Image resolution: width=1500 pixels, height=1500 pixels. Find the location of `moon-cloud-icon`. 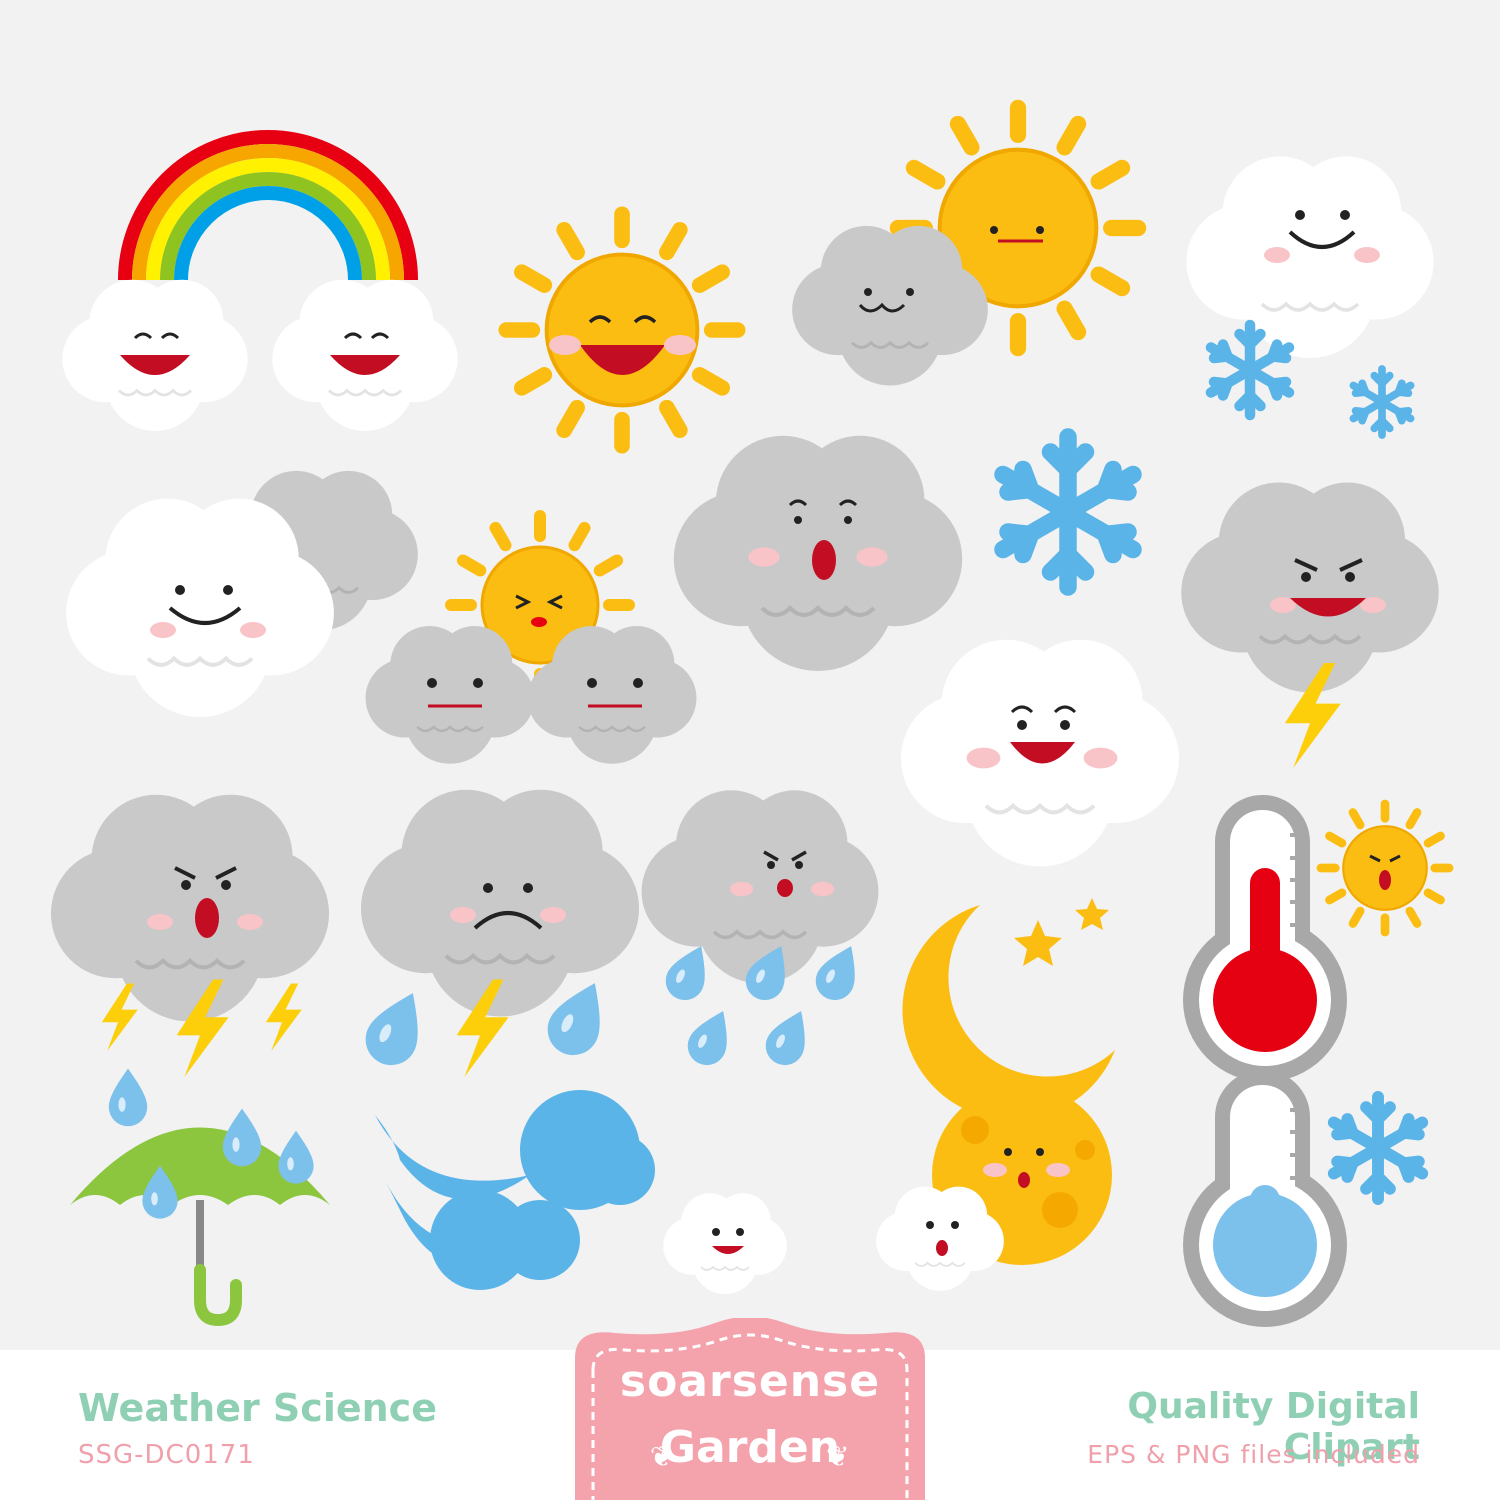

moon-cloud-icon is located at coordinates (758, 1195).